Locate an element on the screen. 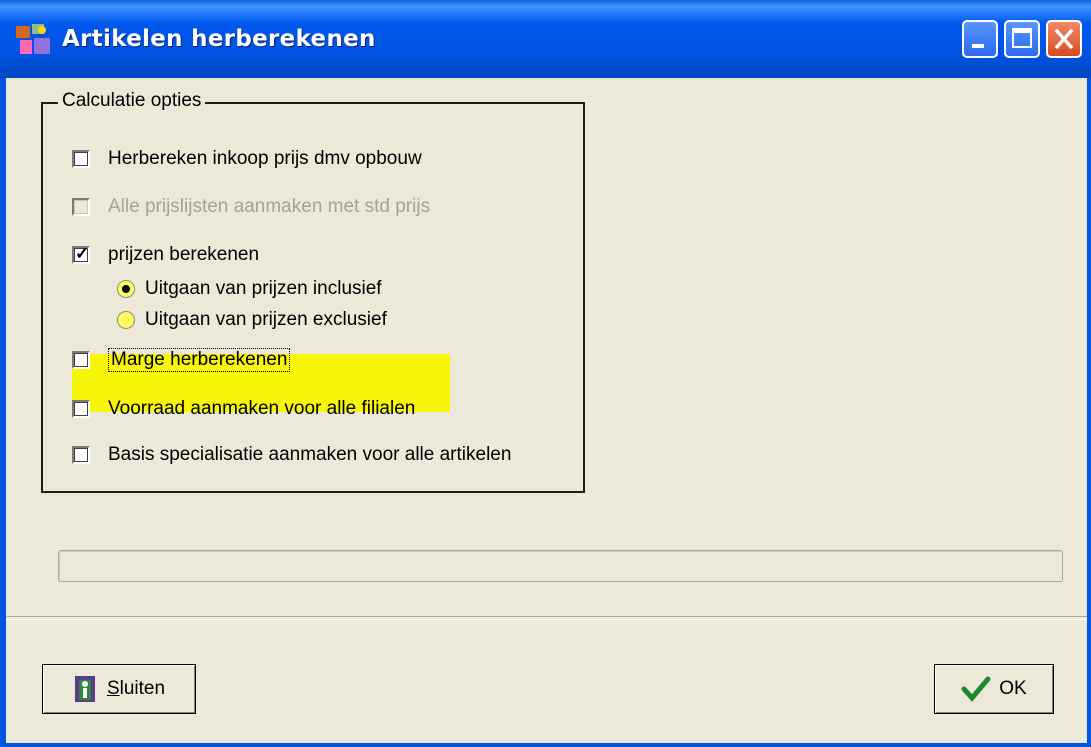 Image resolution: width=1091 pixels, height=747 pixels. close-window-button is located at coordinates (1064, 39).